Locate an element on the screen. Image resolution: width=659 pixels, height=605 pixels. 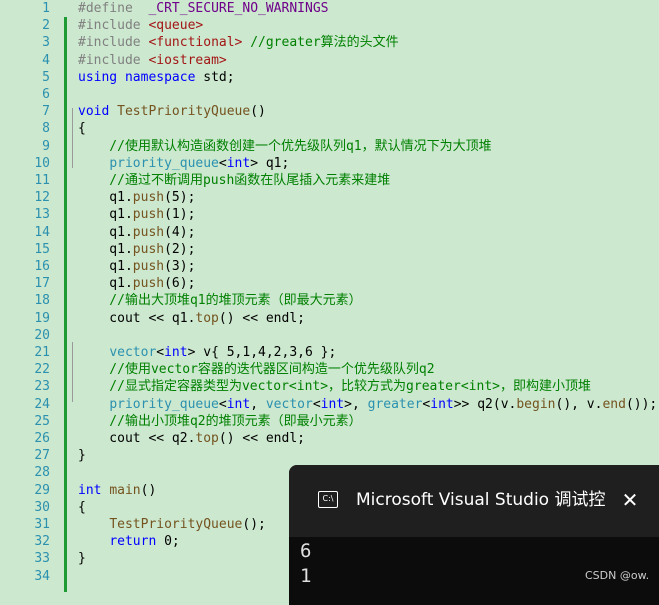
code-token: cout << q2. is located at coordinates (137, 438).